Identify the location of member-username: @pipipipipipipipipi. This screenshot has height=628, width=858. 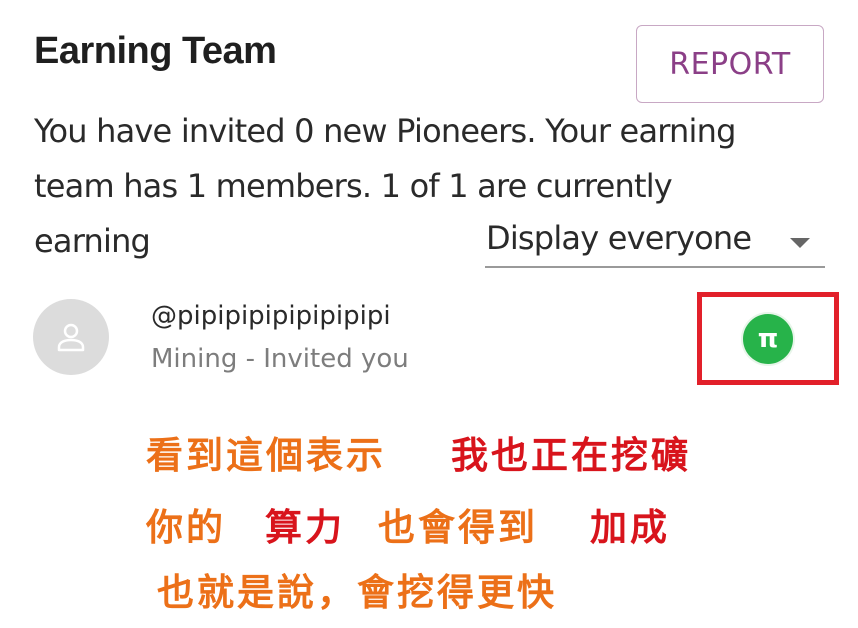
(271, 316).